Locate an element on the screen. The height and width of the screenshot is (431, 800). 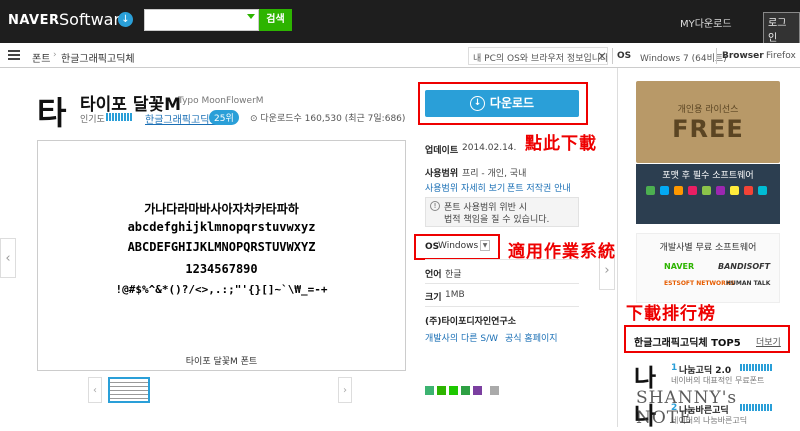
search-dropdown-icon is located at coordinates (251, 16).